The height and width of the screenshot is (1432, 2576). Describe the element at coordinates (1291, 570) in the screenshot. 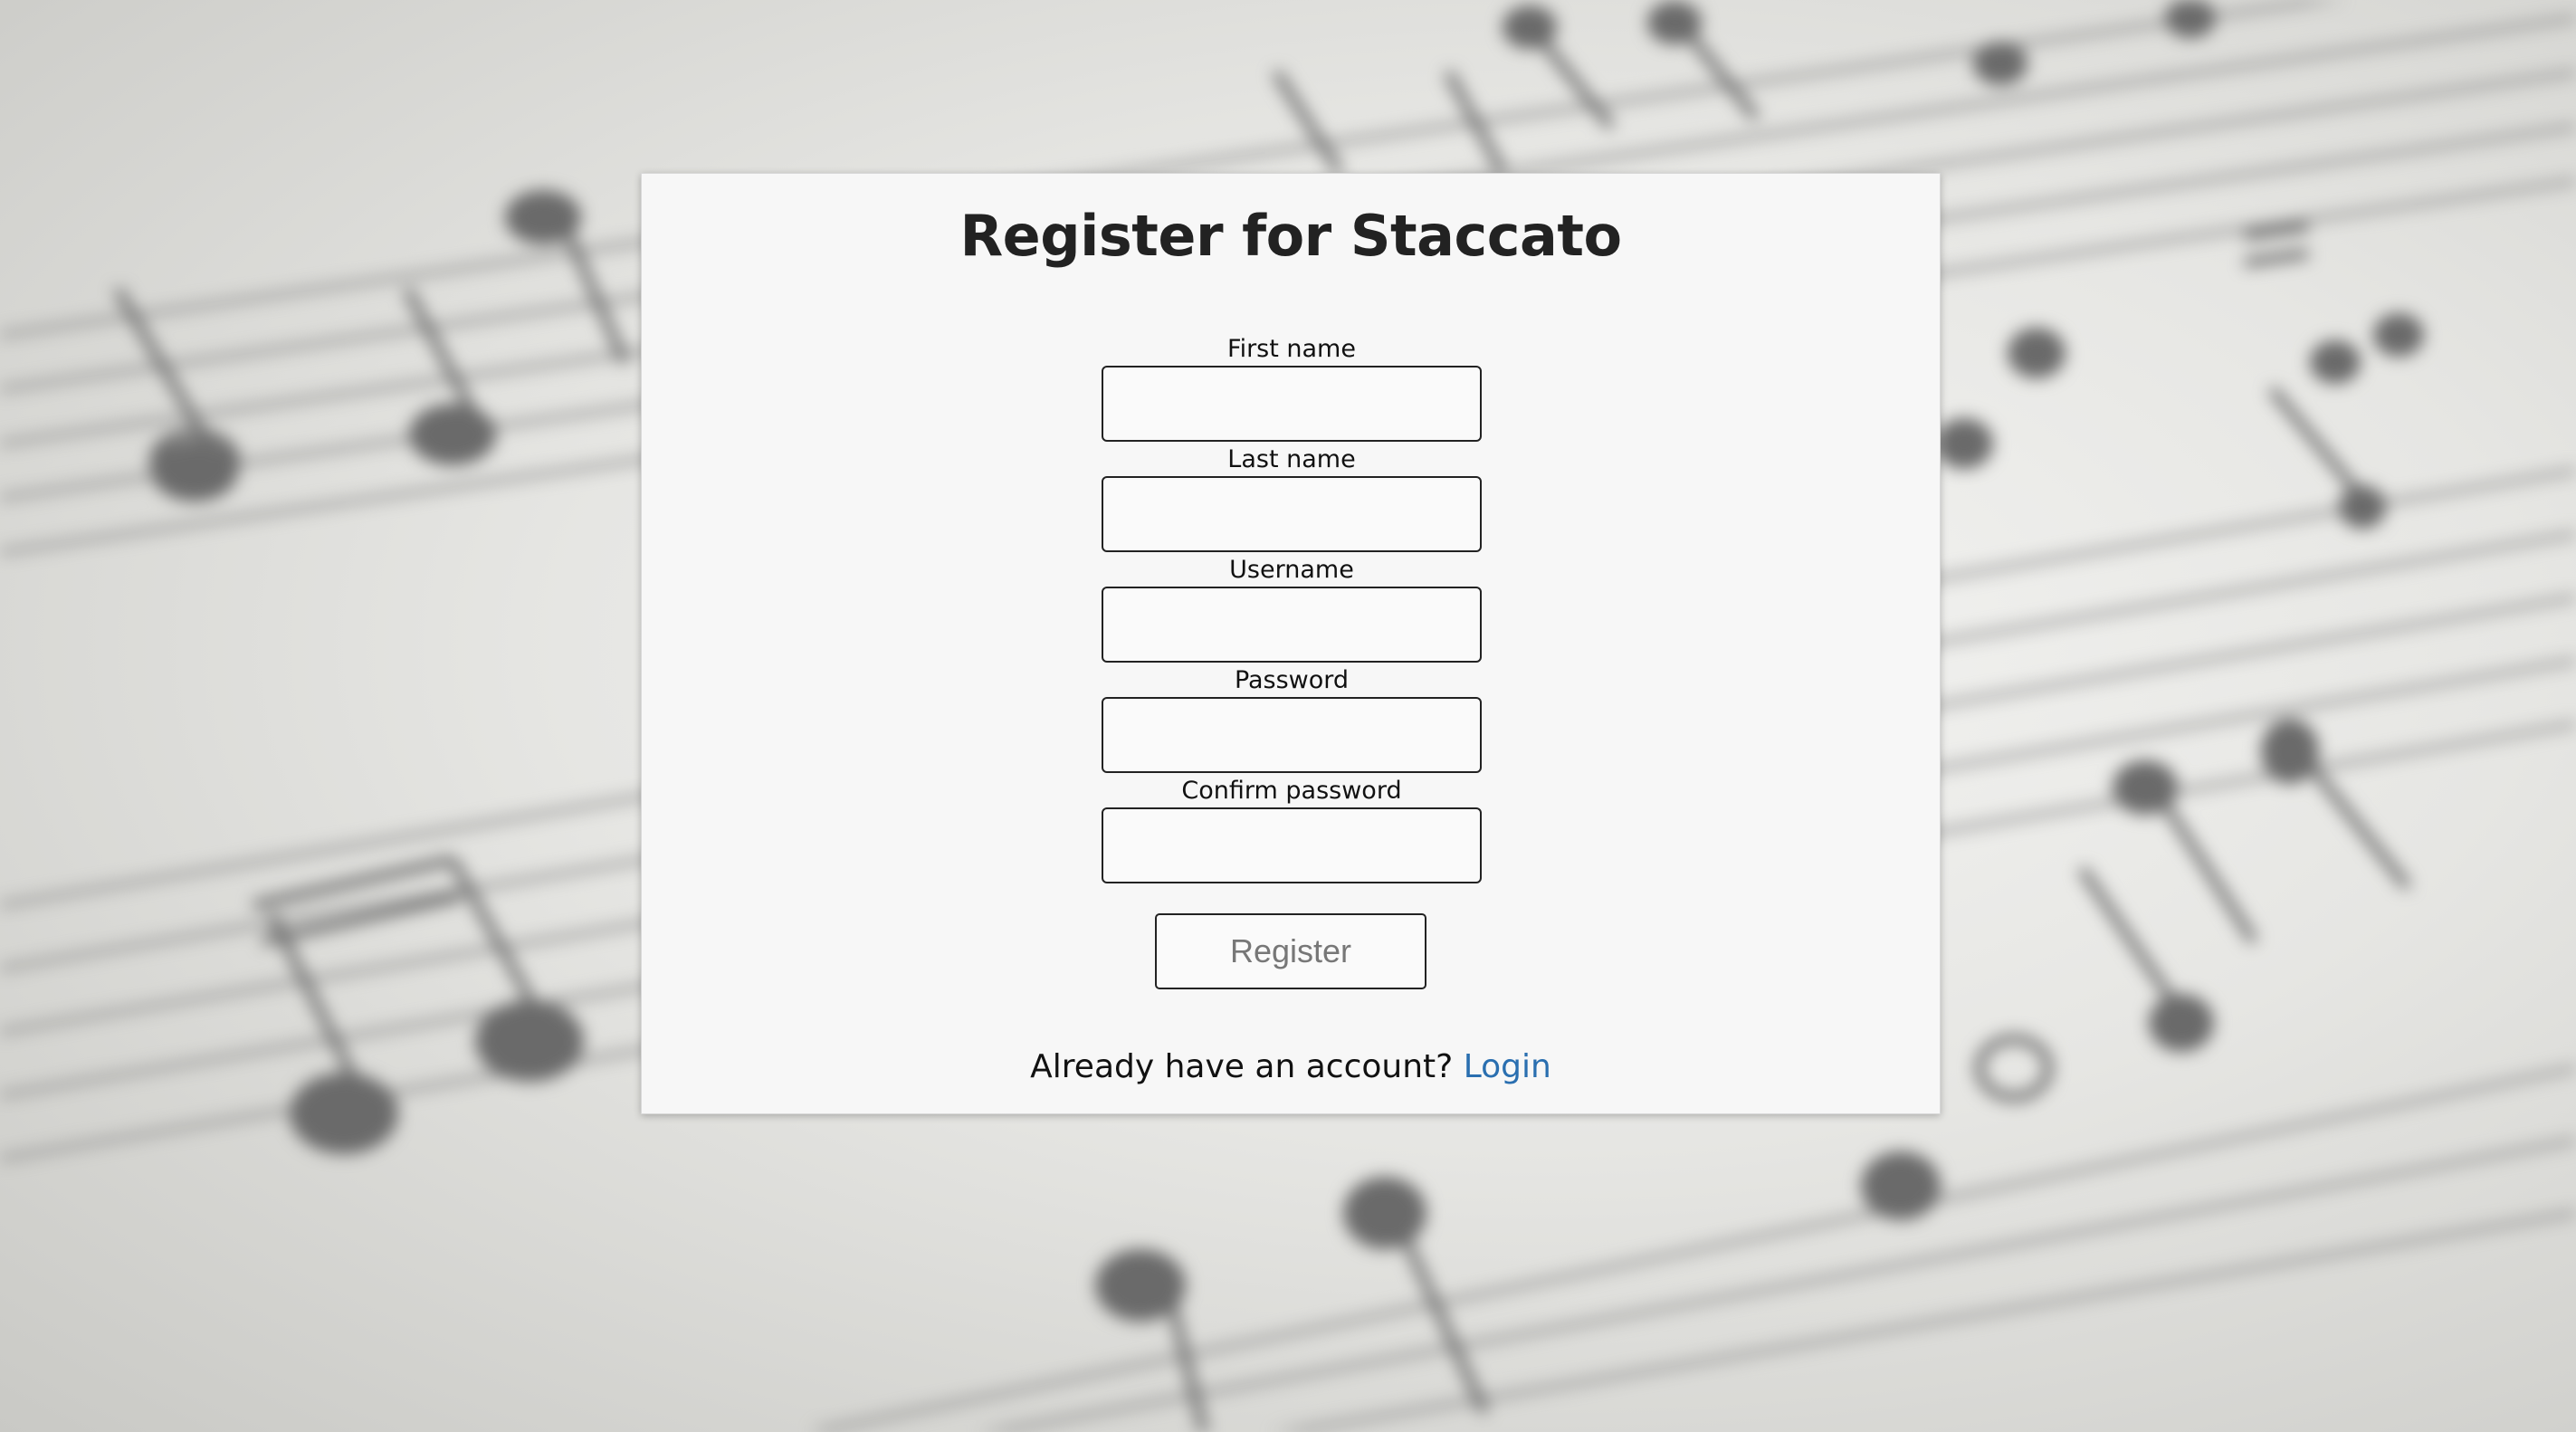

I see `username-label: Username` at that location.